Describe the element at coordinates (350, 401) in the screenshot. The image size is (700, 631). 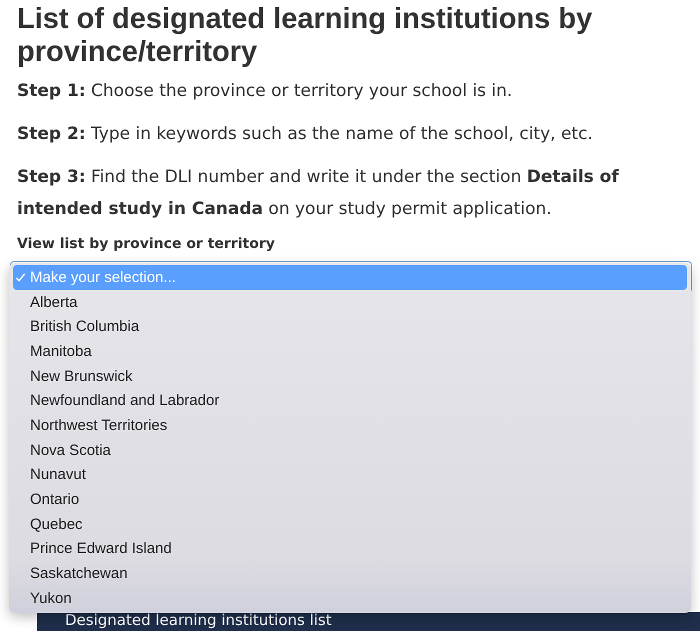
I see `menu-option: Newfoundland and Labrador` at that location.